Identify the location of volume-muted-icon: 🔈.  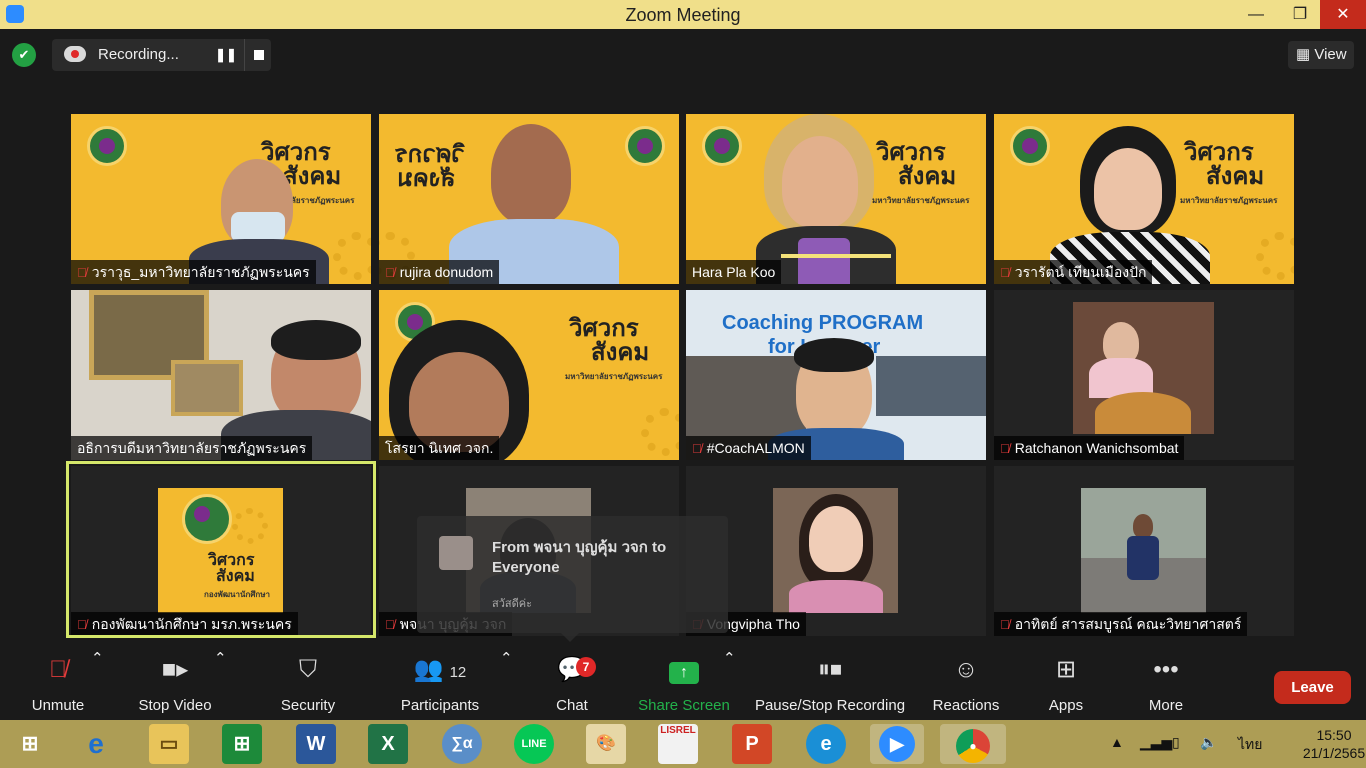
(1208, 742).